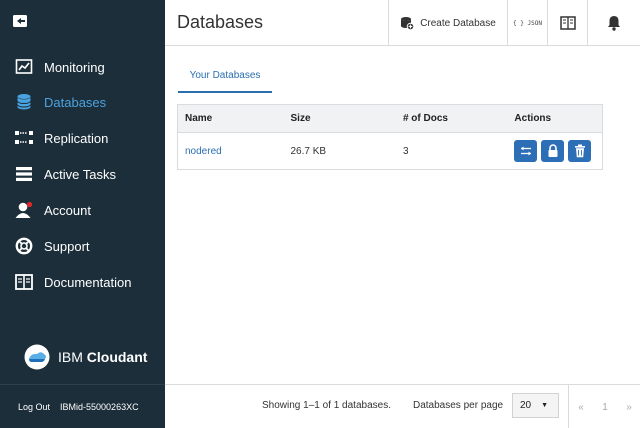  Describe the element at coordinates (326, 405) in the screenshot. I see `showing-count: Showing 1–1 of 1 databases.` at that location.